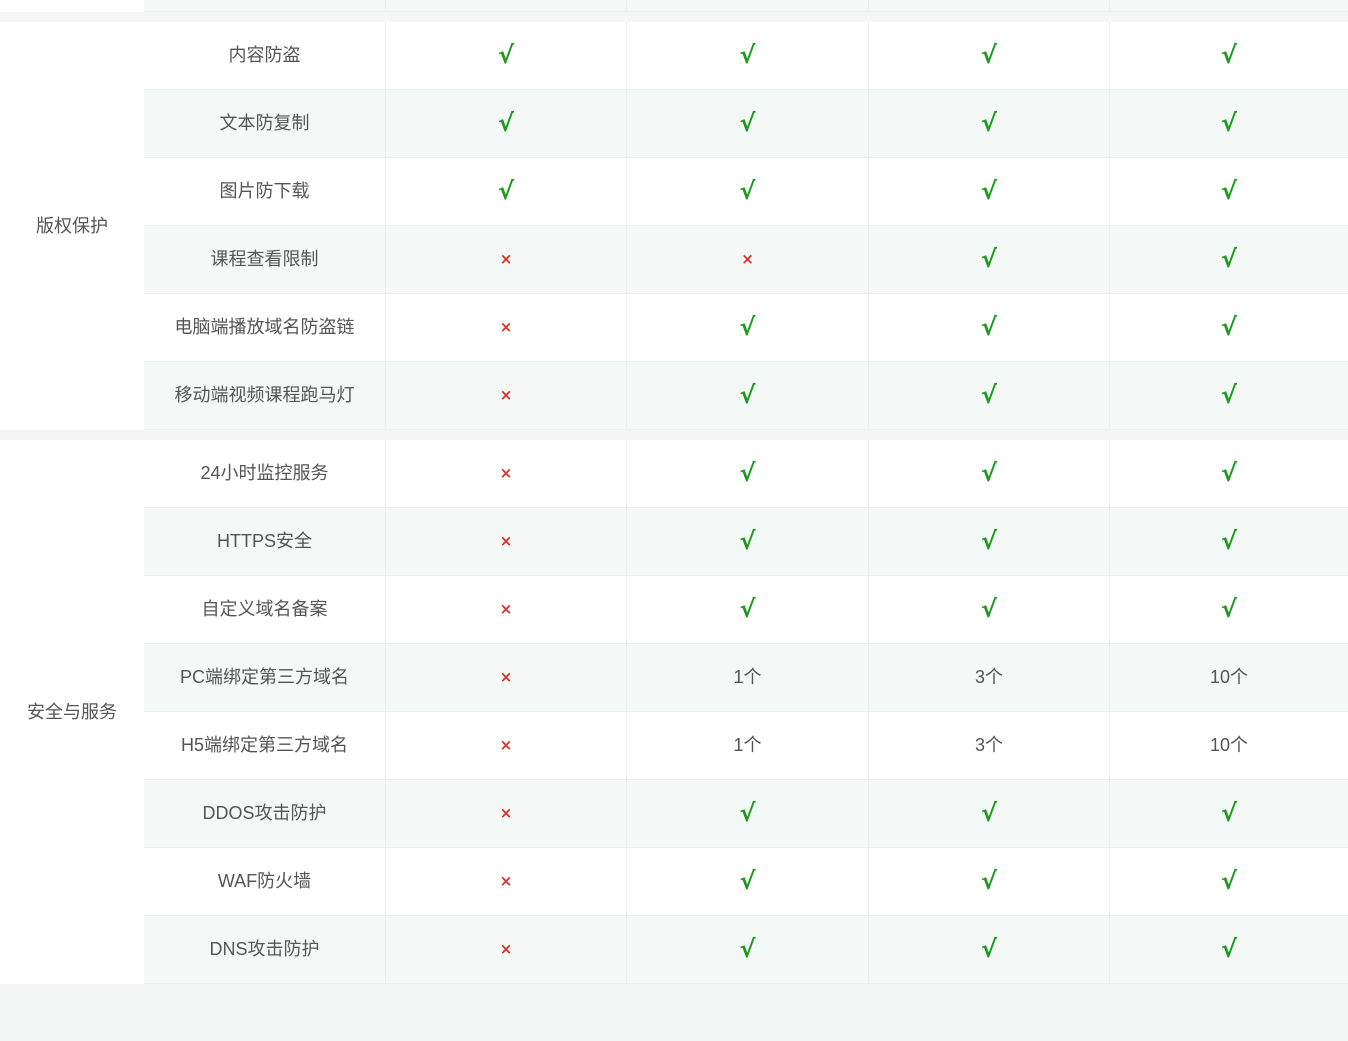  Describe the element at coordinates (265, 5) in the screenshot. I see `feature-name: 浏览权限/访问权限` at that location.